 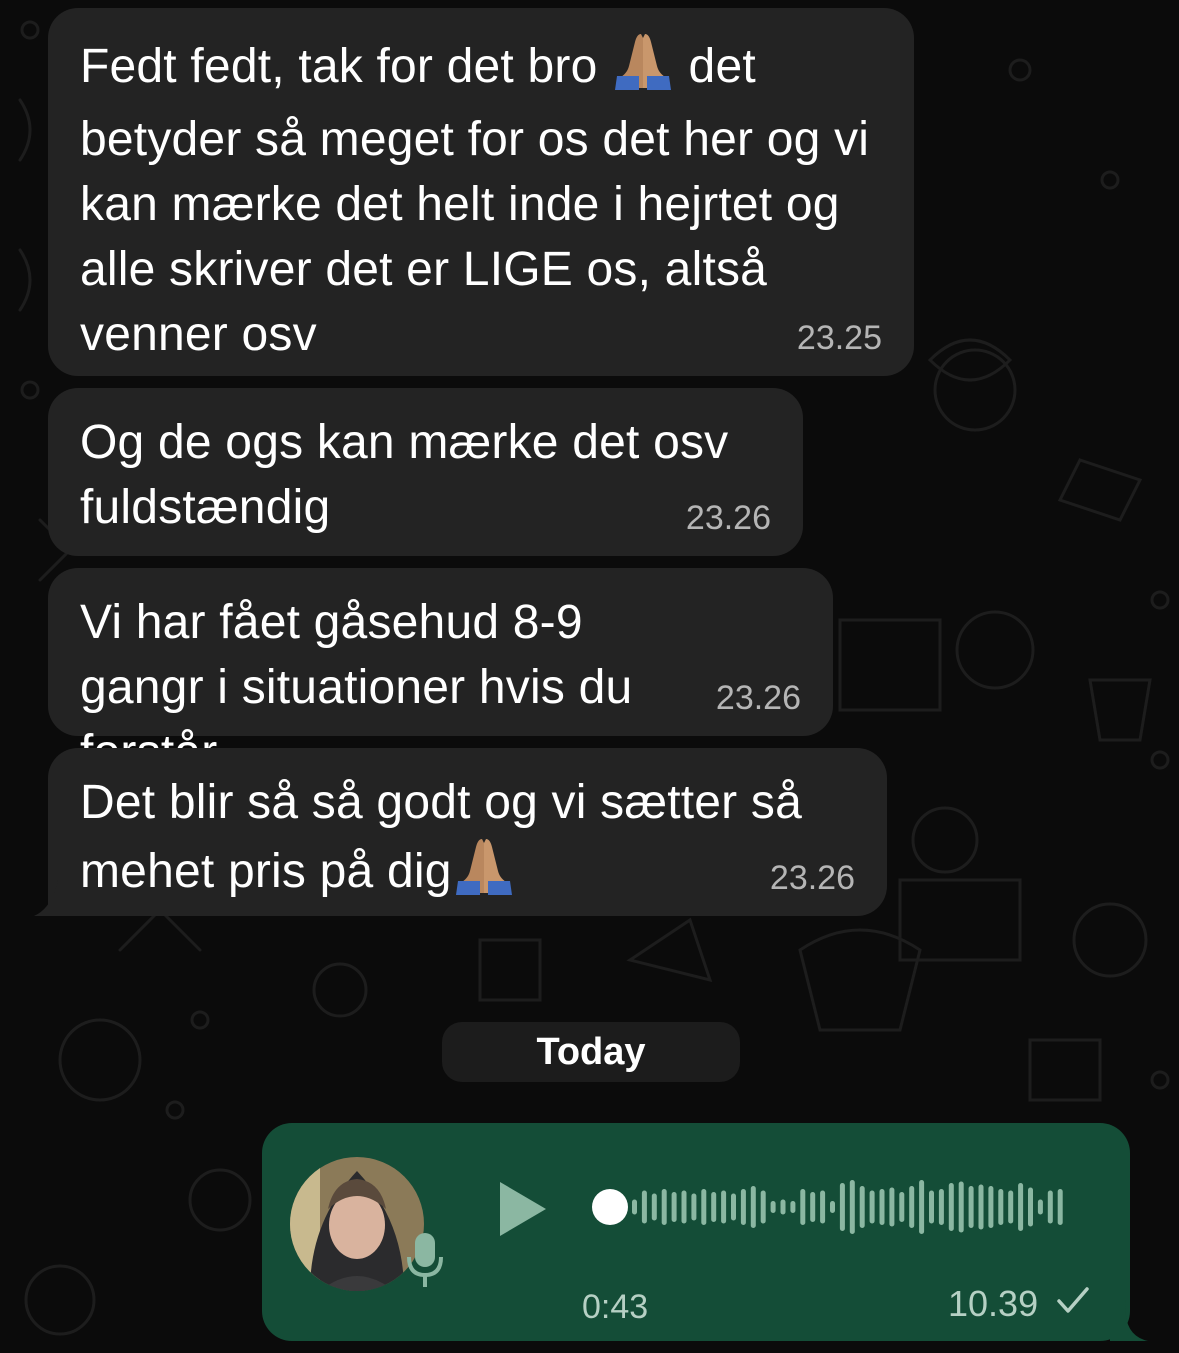 What do you see at coordinates (615, 1307) in the screenshot?
I see `voice-duration: 0:43` at bounding box center [615, 1307].